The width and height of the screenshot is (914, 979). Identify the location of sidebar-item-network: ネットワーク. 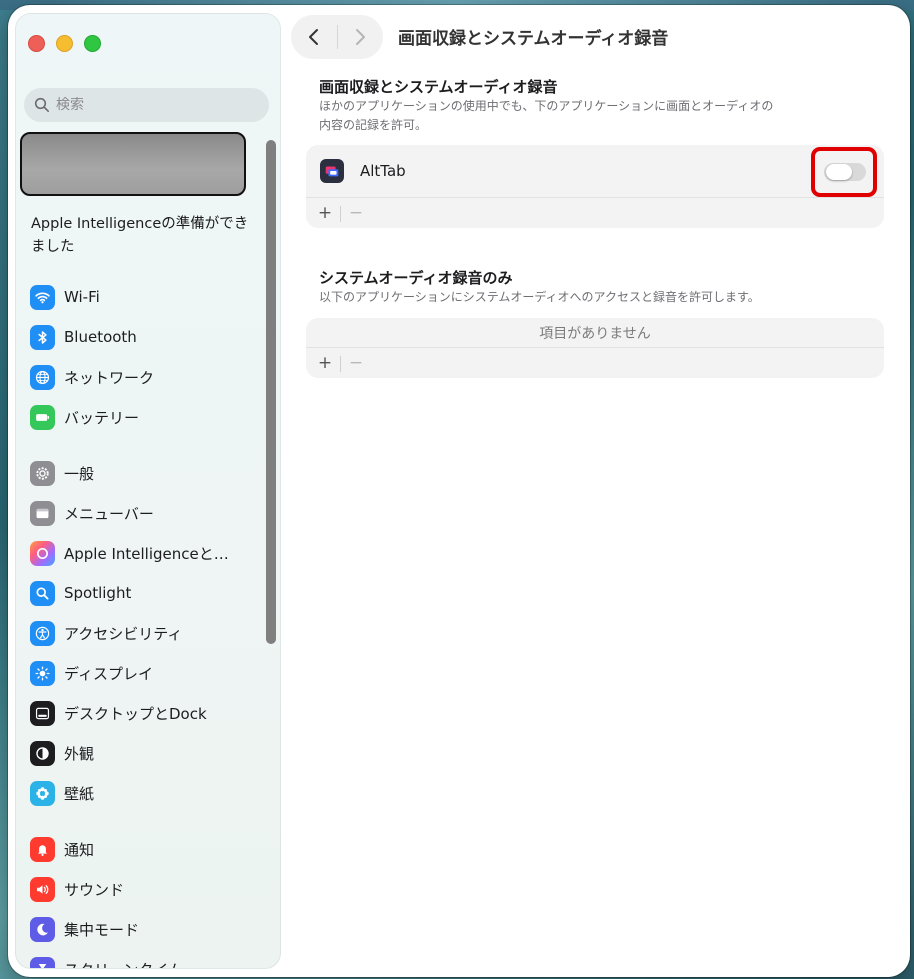
(145, 377).